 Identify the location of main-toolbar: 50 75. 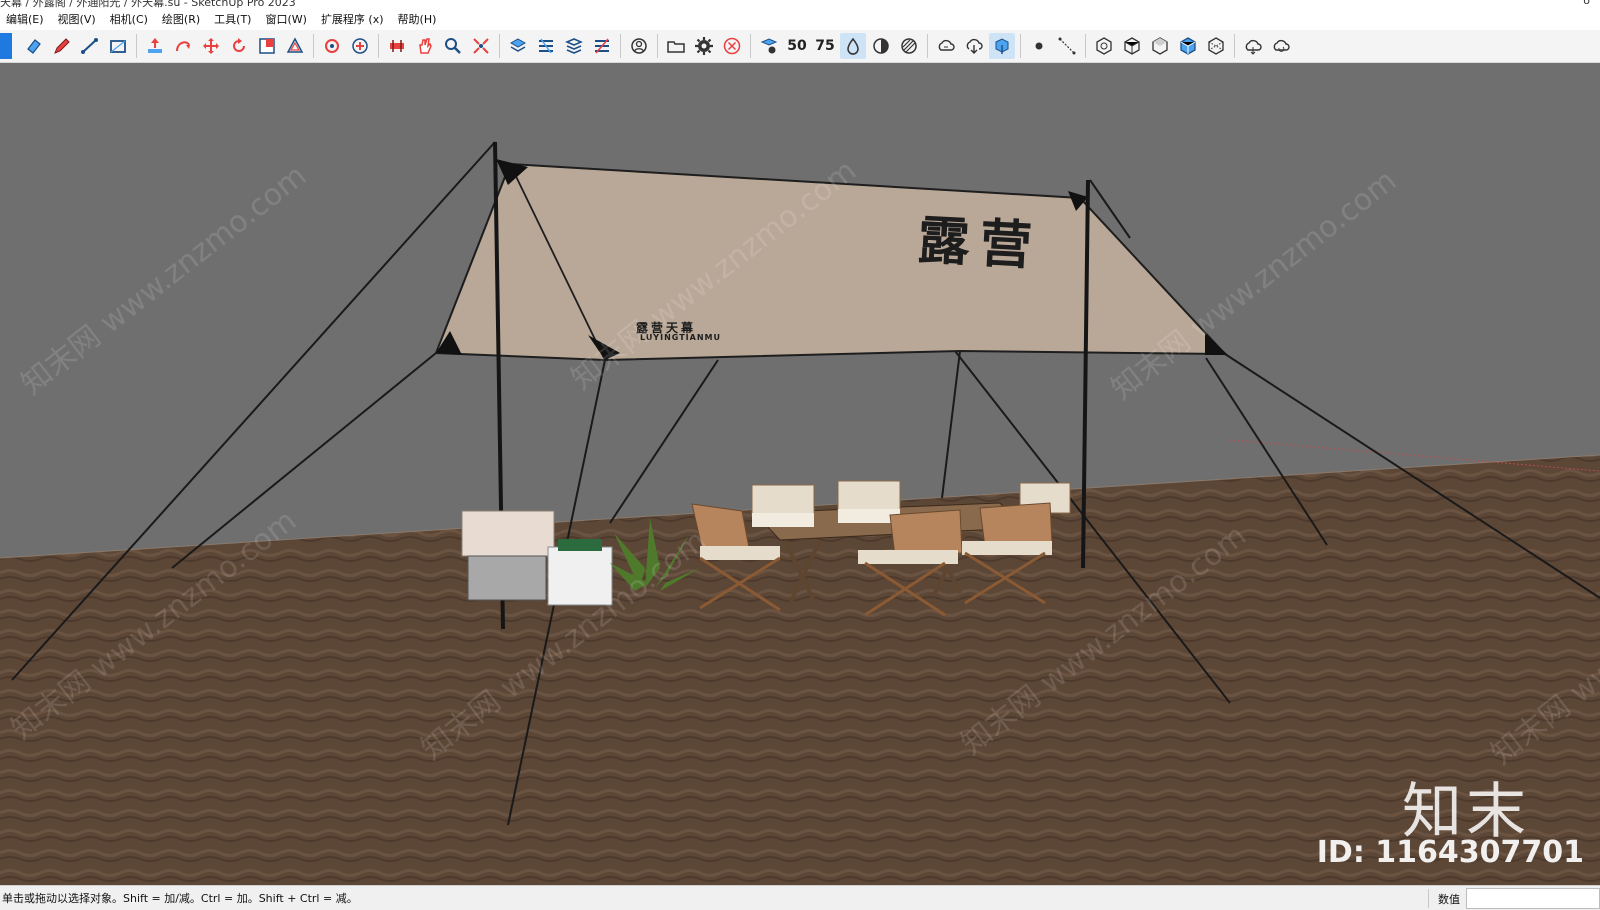
(800, 46).